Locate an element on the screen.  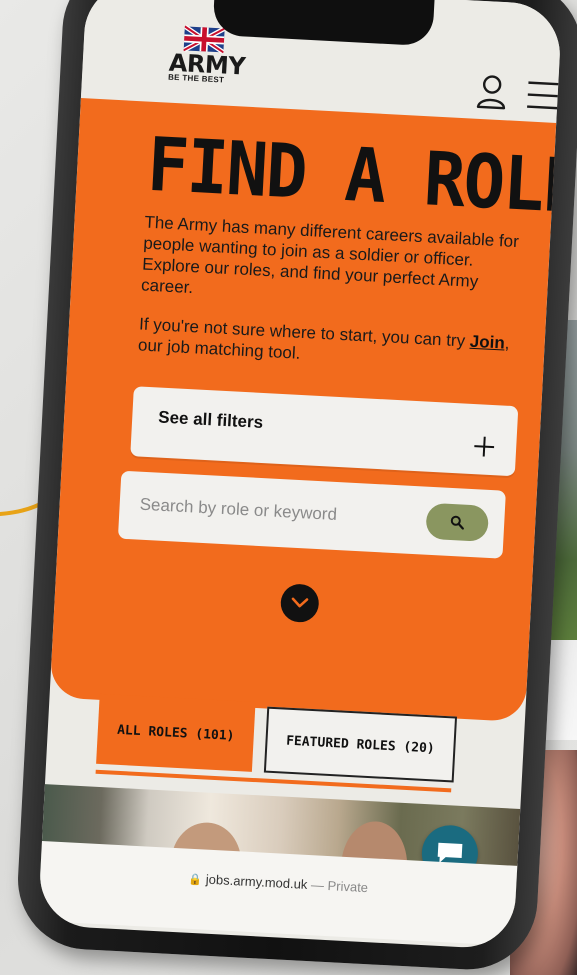
hamburger-menu-icon is located at coordinates (545, 95).